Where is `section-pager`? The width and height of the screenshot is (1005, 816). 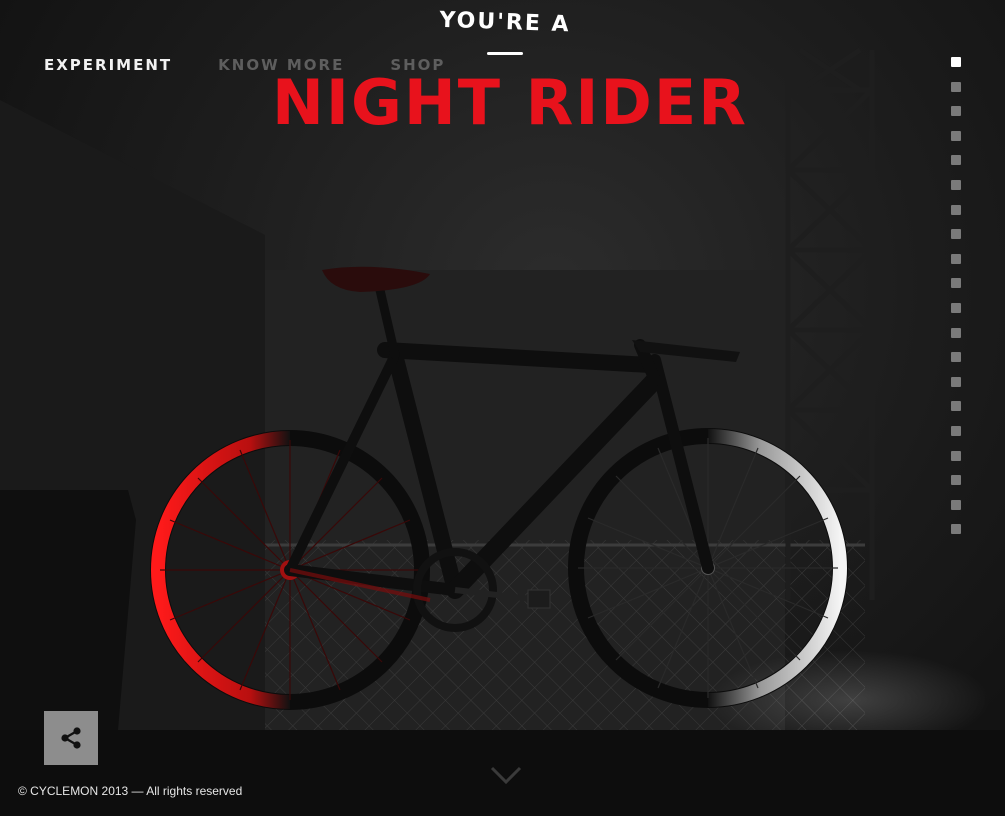
section-pager is located at coordinates (956, 296).